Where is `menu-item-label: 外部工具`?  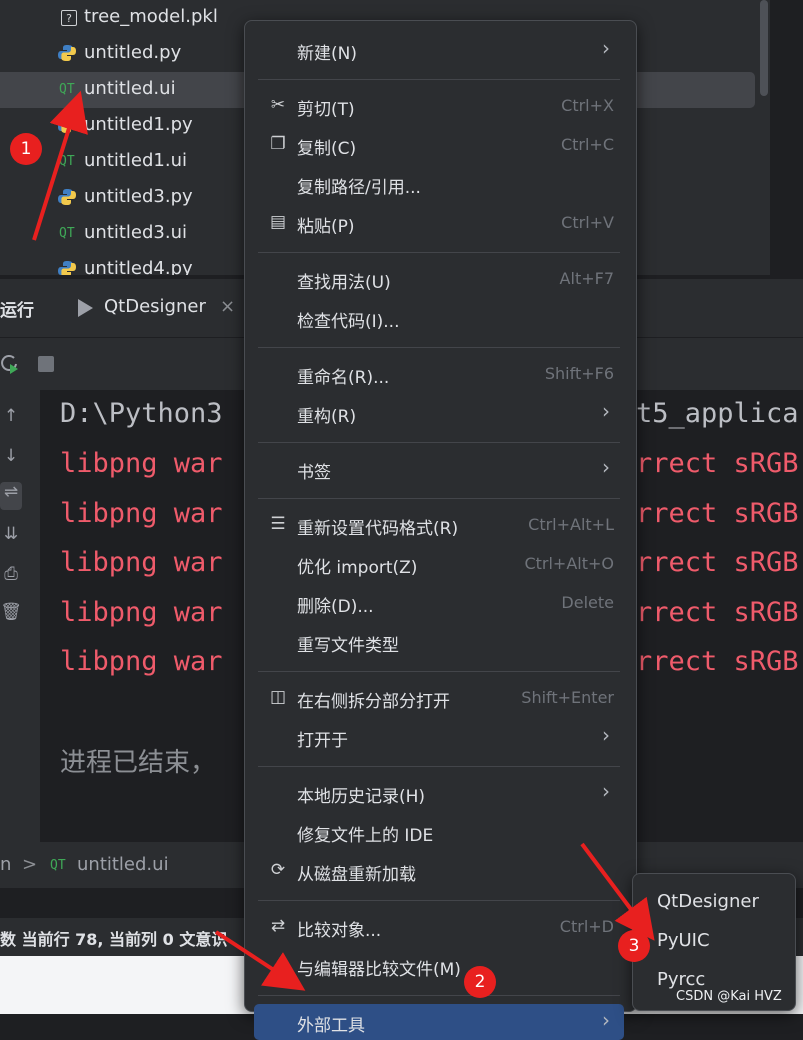 menu-item-label: 外部工具 is located at coordinates (331, 1026).